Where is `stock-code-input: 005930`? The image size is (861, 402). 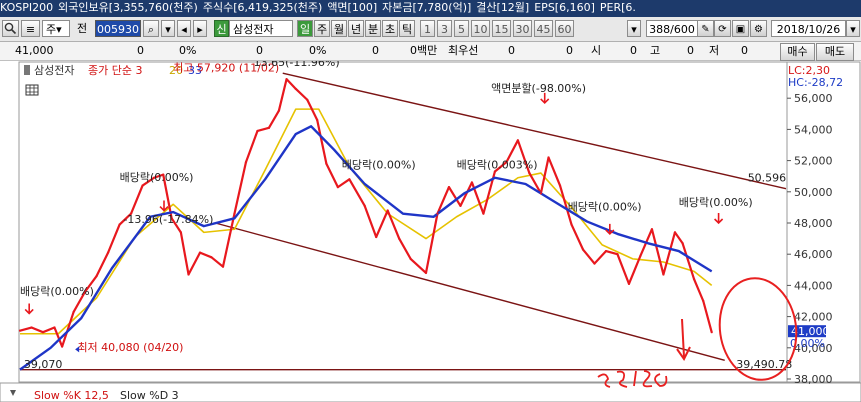
stock-code-input: 005930 is located at coordinates (118, 28).